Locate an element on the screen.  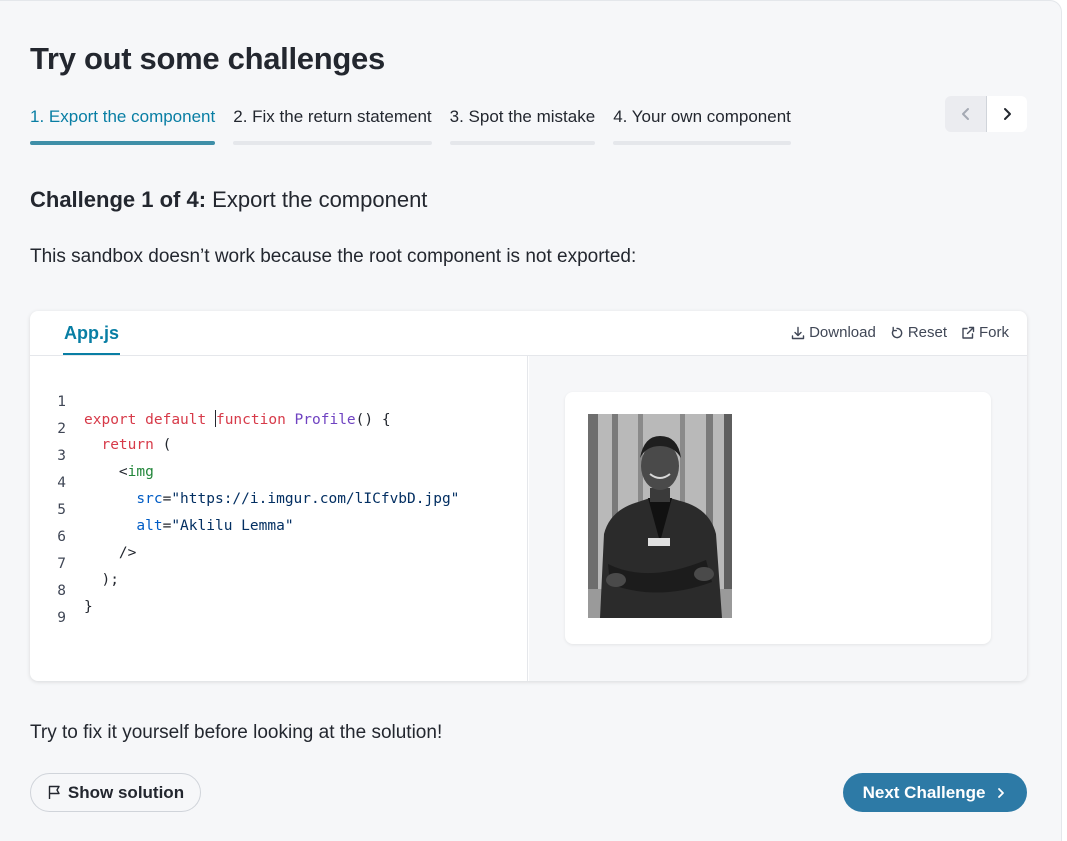
sandbox-actions: Download Reset Fork is located at coordinates (900, 332).